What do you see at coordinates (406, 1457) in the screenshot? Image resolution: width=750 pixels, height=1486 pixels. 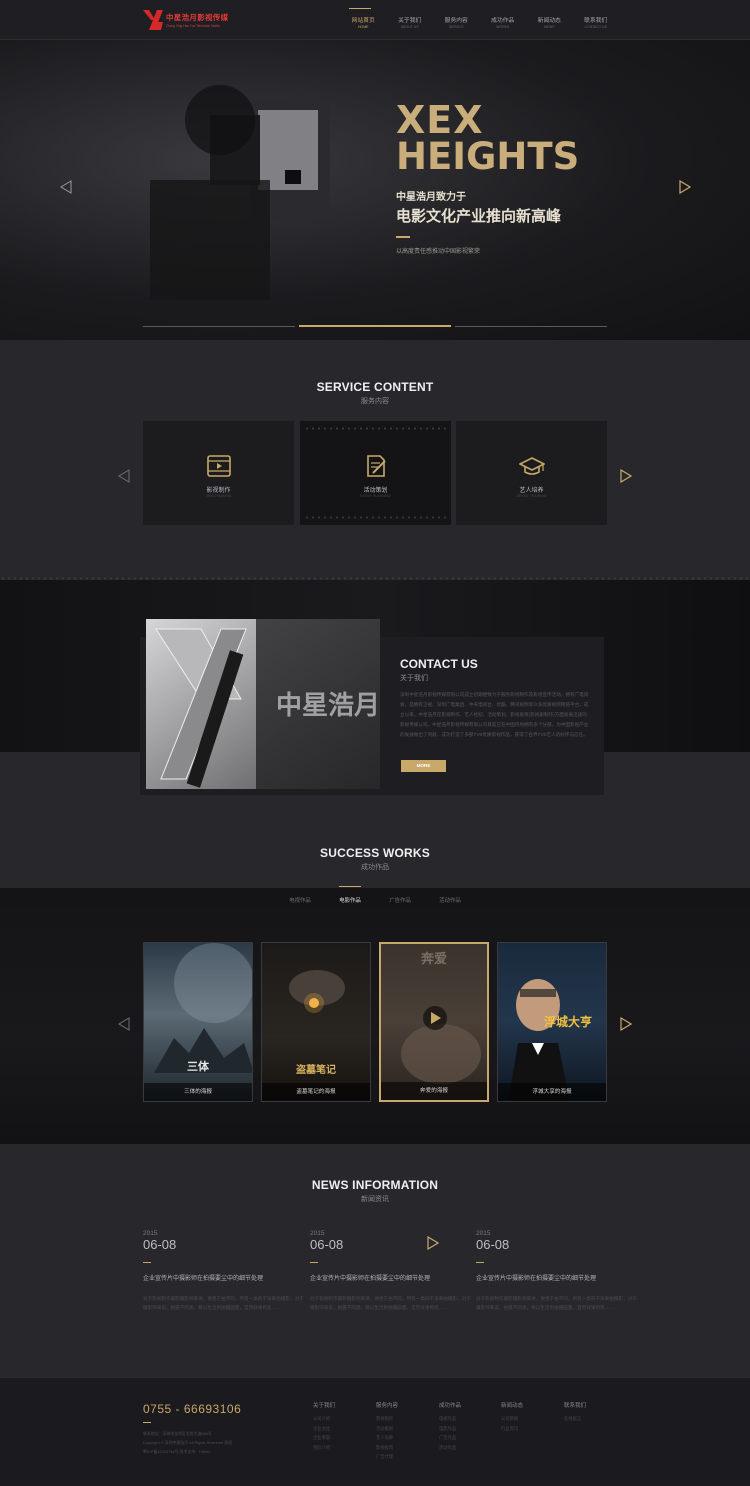 I see `footer-link: 广告代理` at bounding box center [406, 1457].